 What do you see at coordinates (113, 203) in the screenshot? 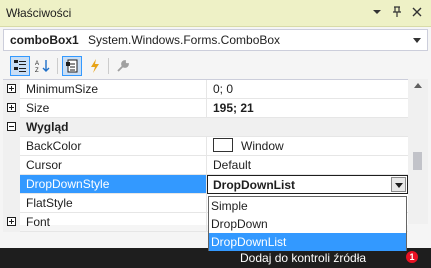
I see `property-name: FlatStyle` at bounding box center [113, 203].